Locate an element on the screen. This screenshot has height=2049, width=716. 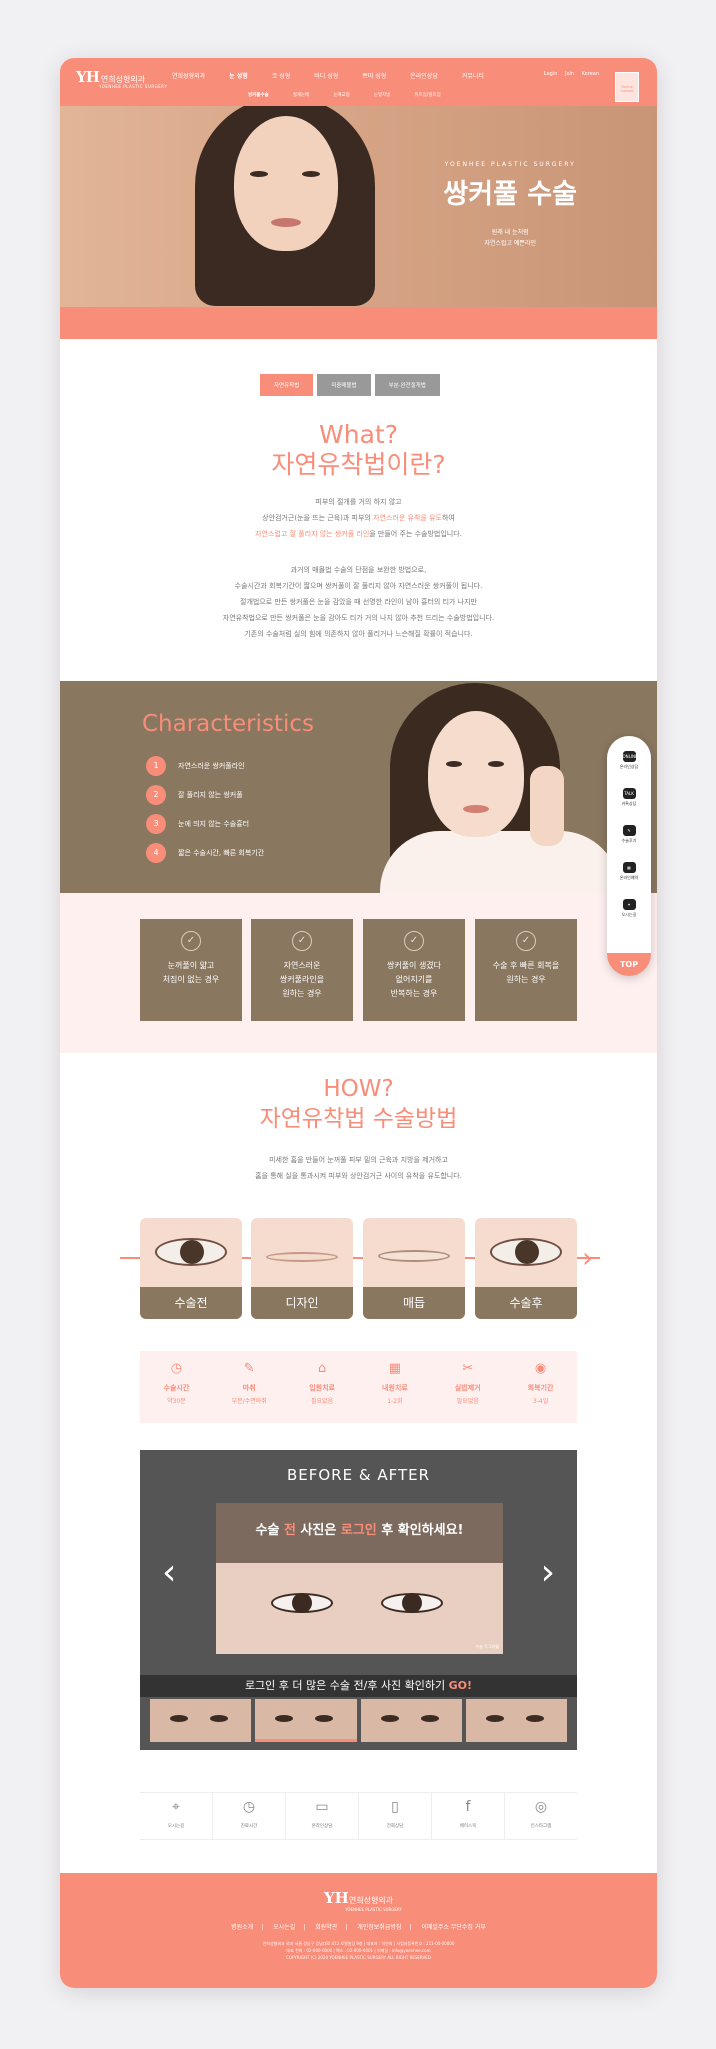
map-pin-icon: ⌖ is located at coordinates (176, 1807).